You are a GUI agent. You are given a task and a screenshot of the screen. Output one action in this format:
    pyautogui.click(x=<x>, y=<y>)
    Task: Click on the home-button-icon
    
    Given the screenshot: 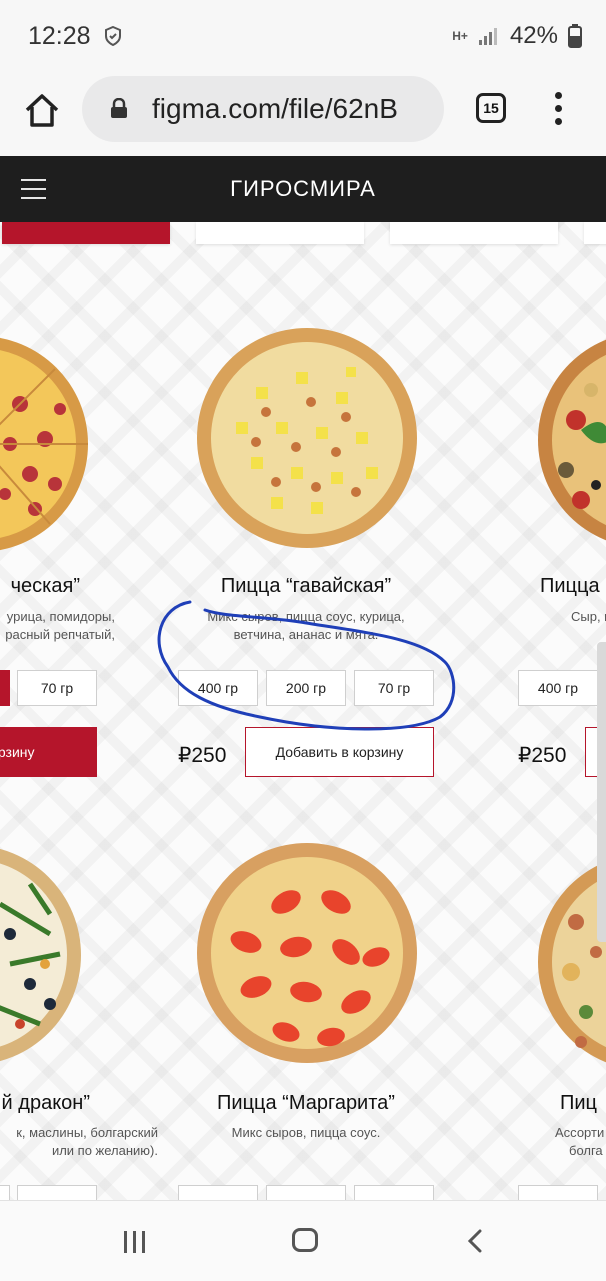 What is the action you would take?
    pyautogui.click(x=305, y=1240)
    